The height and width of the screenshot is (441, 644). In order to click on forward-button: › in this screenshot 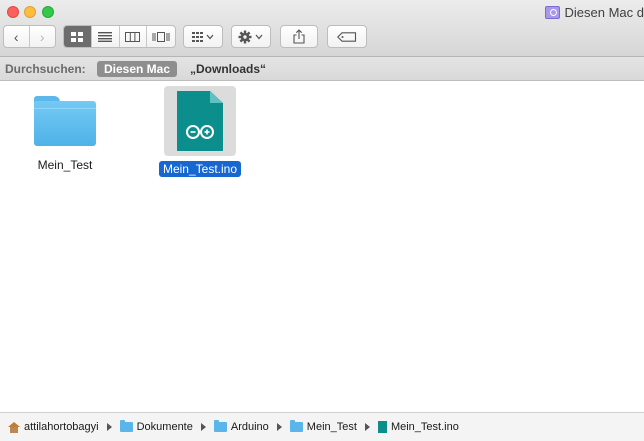, I will do `click(42, 36)`.